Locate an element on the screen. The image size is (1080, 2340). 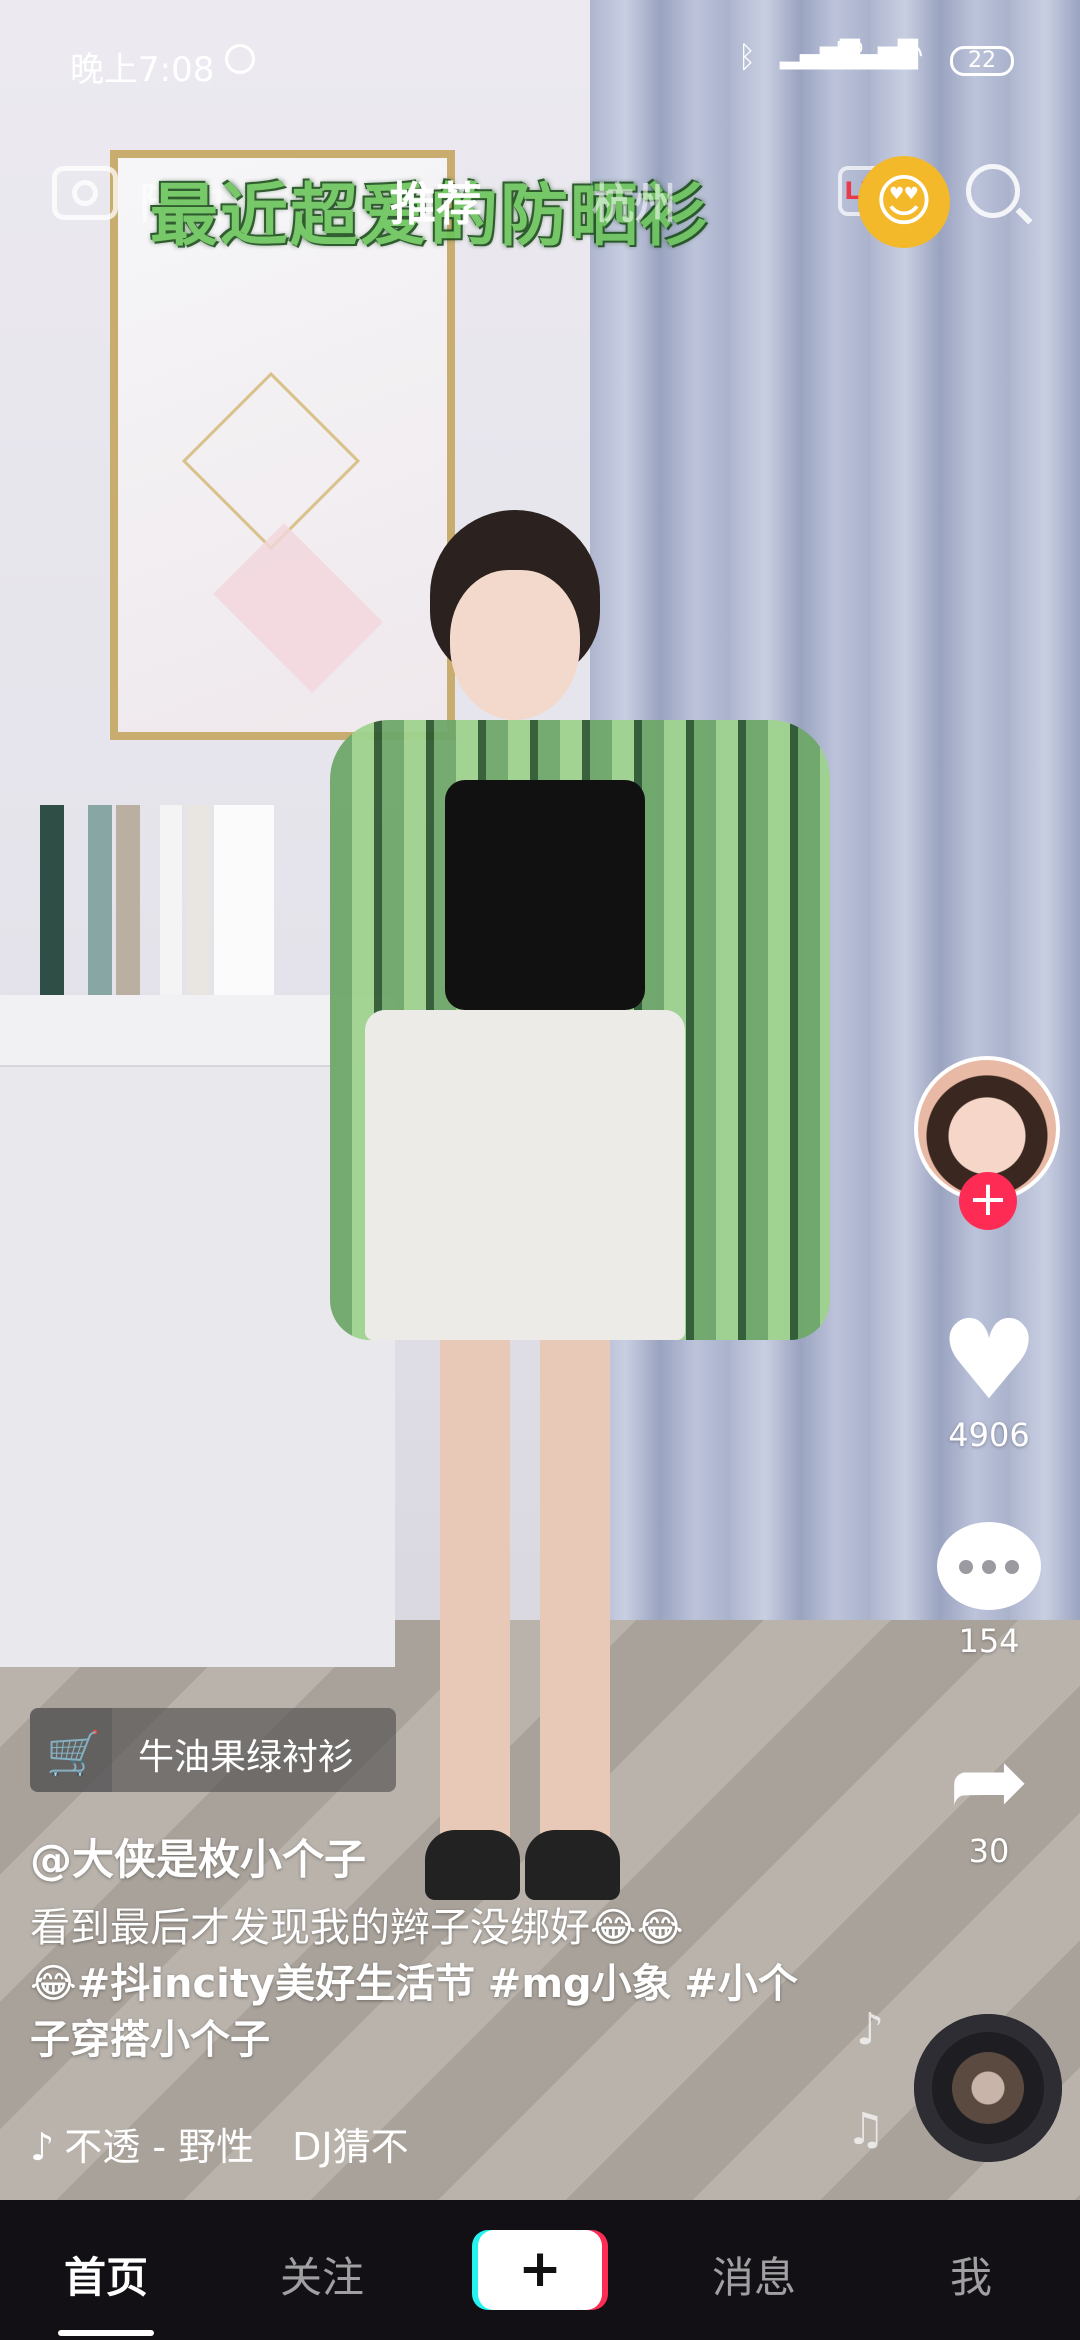
tab-local: 杭州 is located at coordinates (634, 200).